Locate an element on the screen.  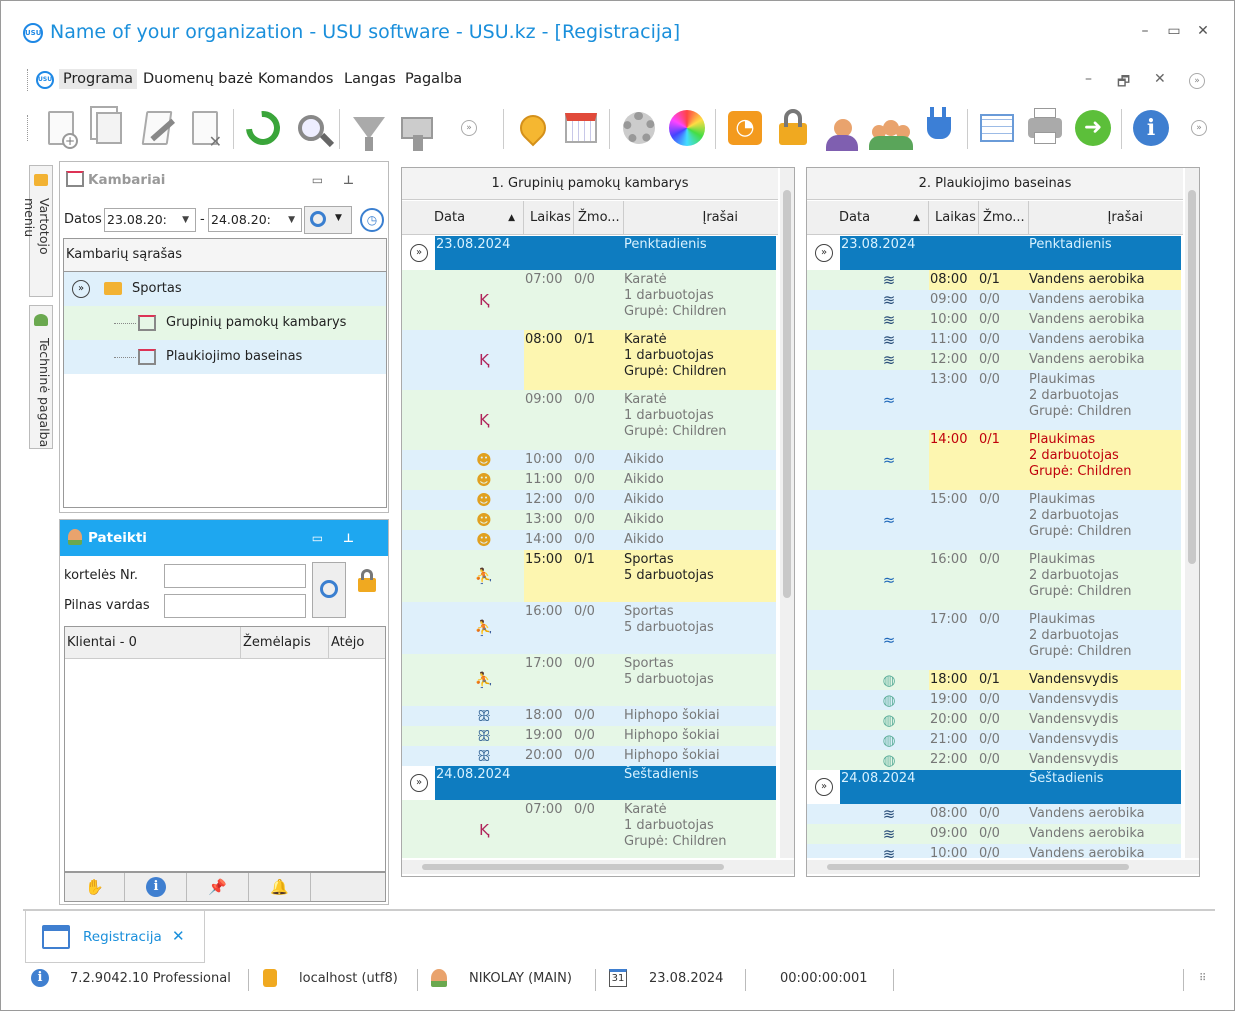
info-button: i is located at coordinates (156, 887).